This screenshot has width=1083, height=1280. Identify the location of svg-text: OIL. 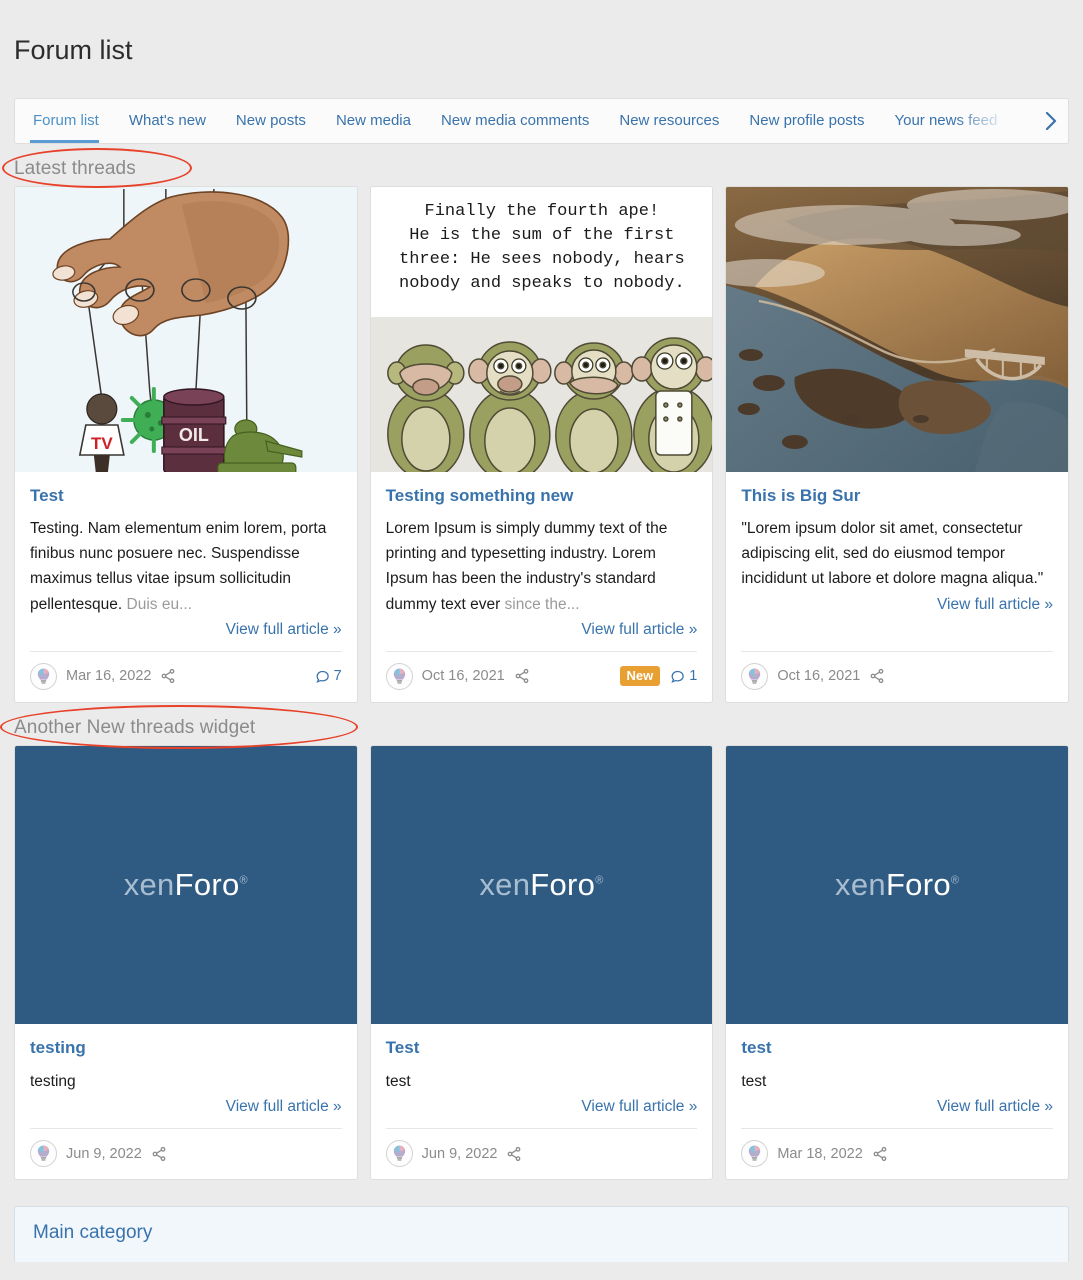
(194, 435).